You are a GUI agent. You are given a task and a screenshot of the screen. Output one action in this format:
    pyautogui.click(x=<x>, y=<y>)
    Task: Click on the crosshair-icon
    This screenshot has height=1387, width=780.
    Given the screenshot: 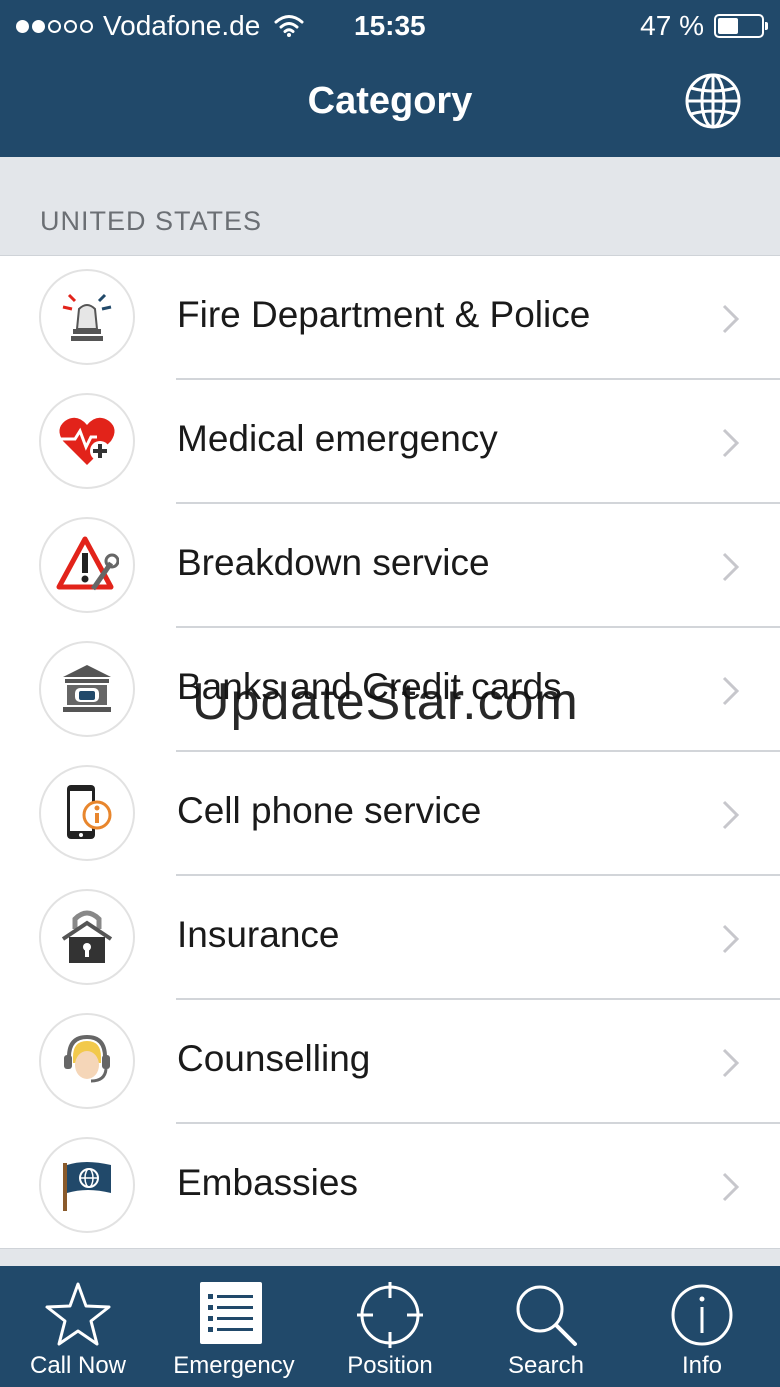 What is the action you would take?
    pyautogui.click(x=390, y=1315)
    